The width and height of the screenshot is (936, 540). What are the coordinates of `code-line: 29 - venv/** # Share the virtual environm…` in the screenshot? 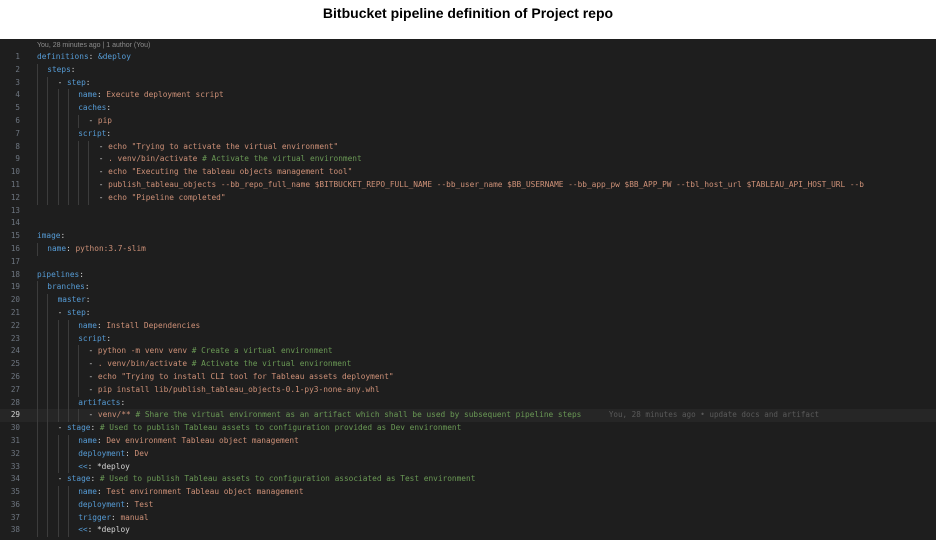 It's located at (468, 416).